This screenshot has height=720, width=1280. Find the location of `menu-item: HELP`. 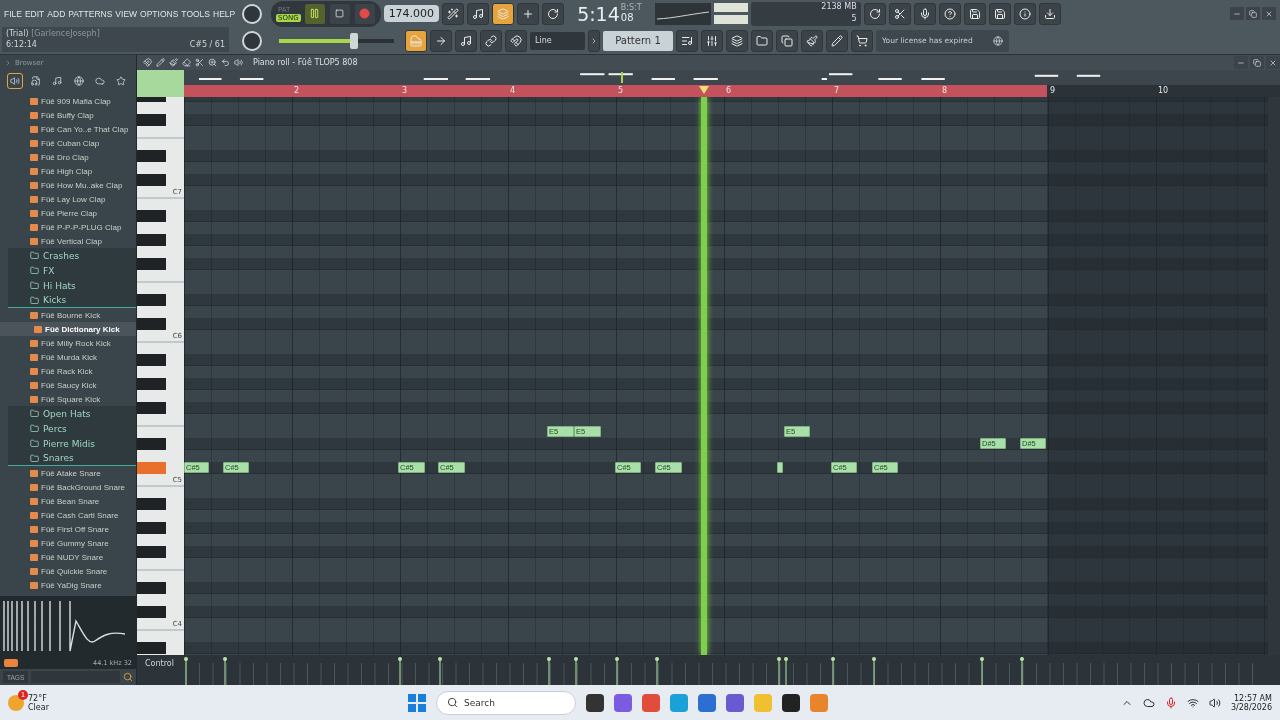

menu-item: HELP is located at coordinates (224, 13).